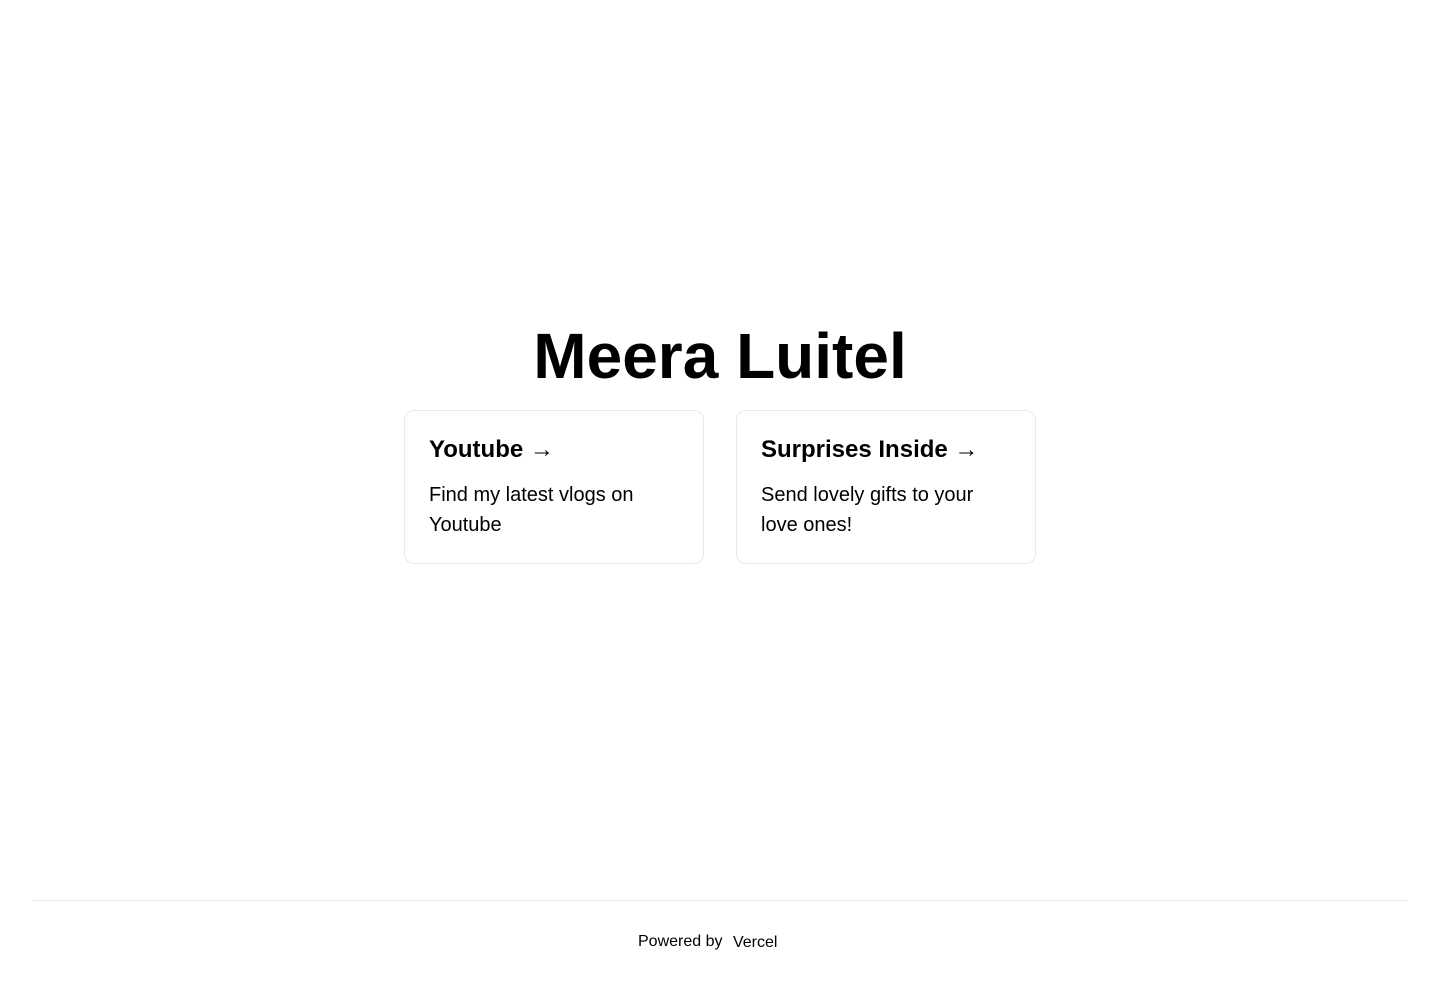 The image size is (1440, 983). Describe the element at coordinates (531, 510) in the screenshot. I see `card-description: Find my latest vlogs on Youtube` at that location.